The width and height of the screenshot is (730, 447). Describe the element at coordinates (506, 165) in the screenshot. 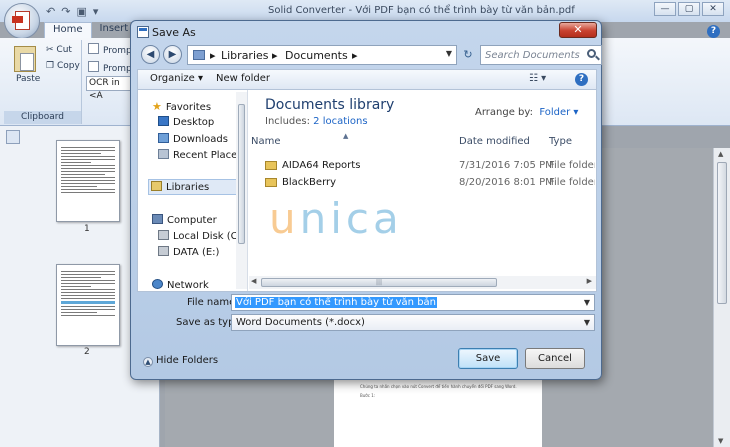

I see `file-date: 7/31/2016 7:05 PM` at that location.